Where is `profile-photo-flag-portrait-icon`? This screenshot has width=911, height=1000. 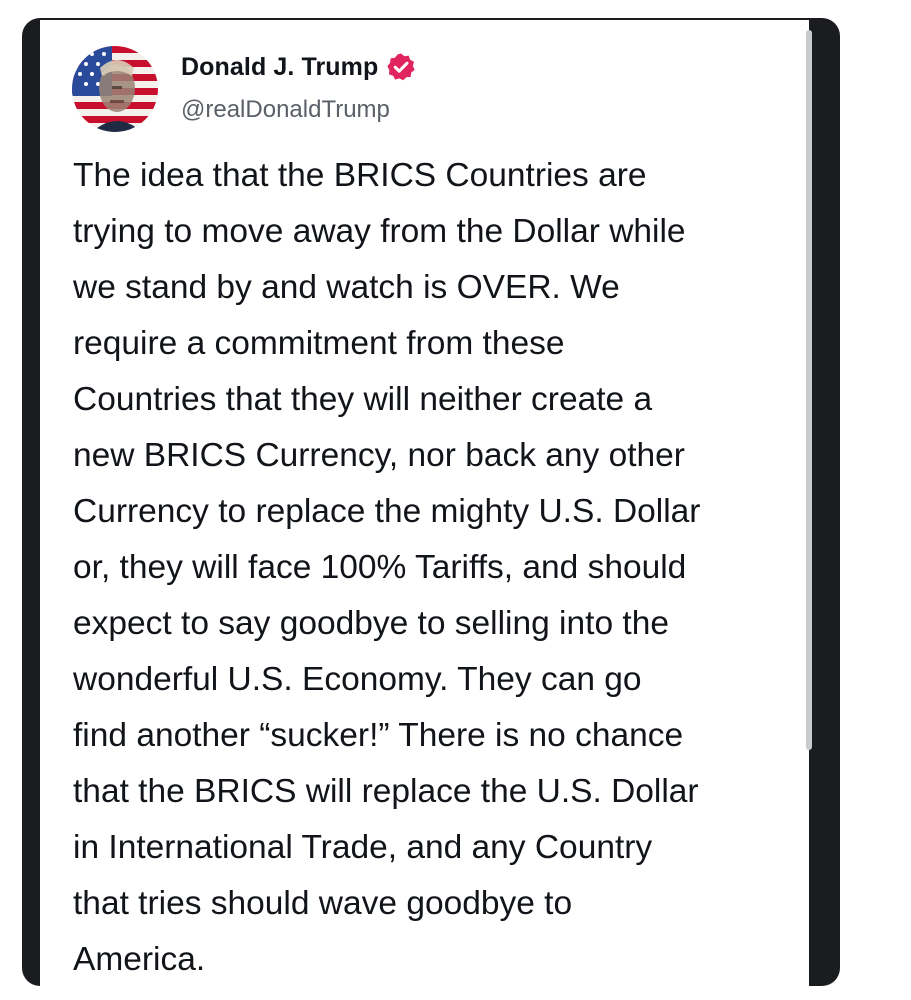
profile-photo-flag-portrait-icon is located at coordinates (115, 89).